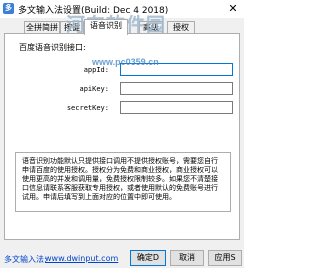 This screenshot has width=320, height=268. What do you see at coordinates (125, 62) in the screenshot?
I see `watermark-url: www.pc0359.cn` at bounding box center [125, 62].